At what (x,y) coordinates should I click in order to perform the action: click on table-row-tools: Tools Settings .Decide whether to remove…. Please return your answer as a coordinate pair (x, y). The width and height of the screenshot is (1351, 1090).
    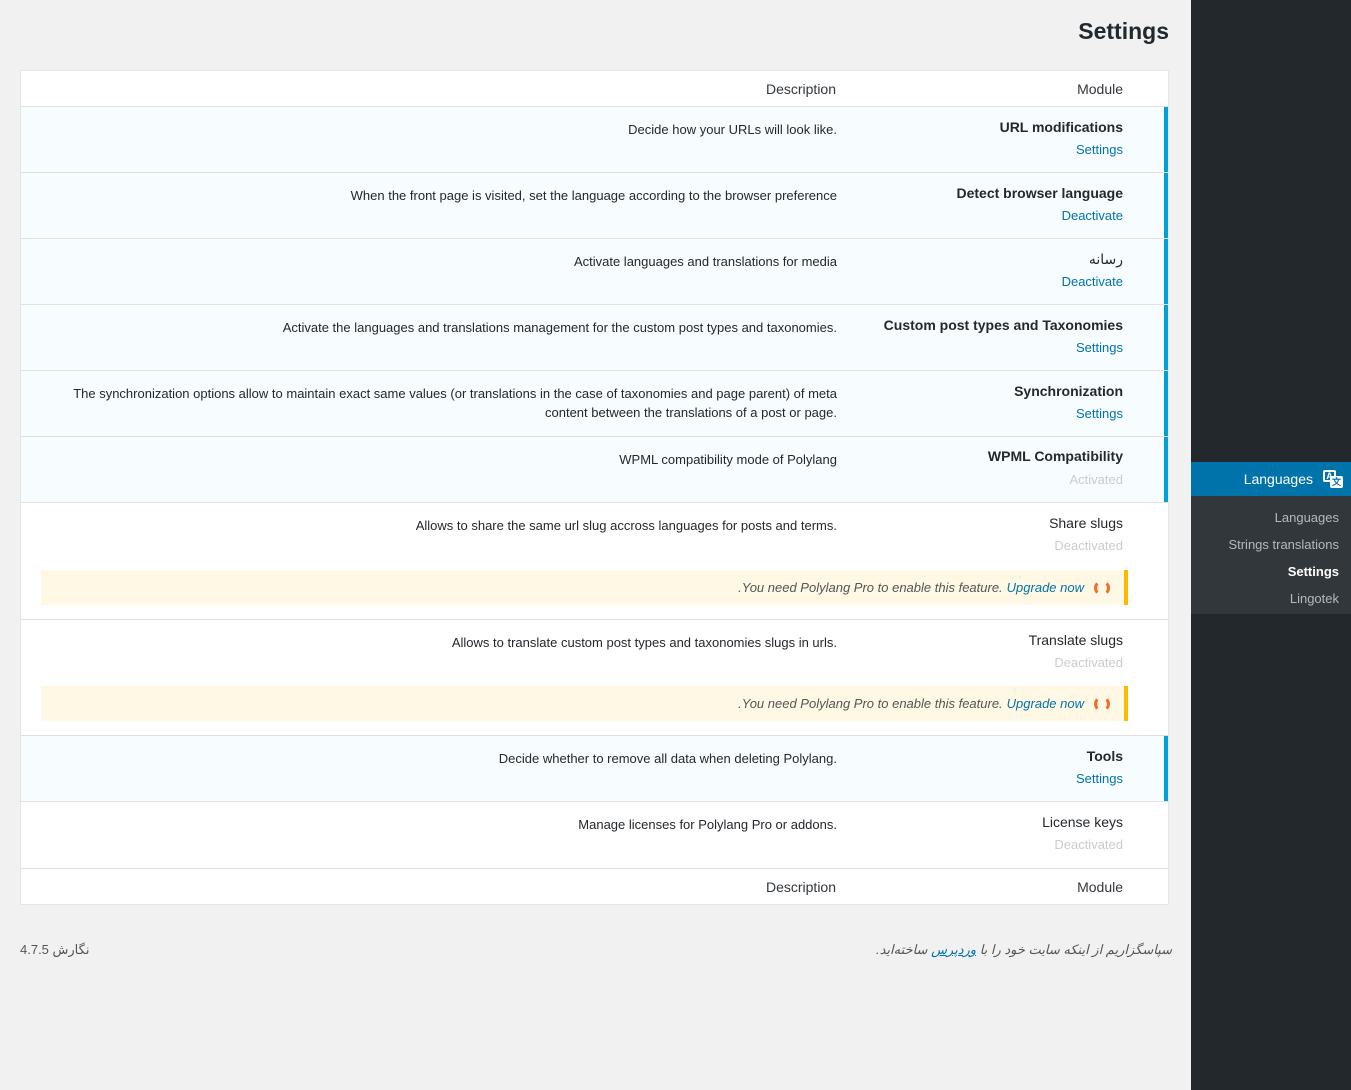
    Looking at the image, I should click on (594, 769).